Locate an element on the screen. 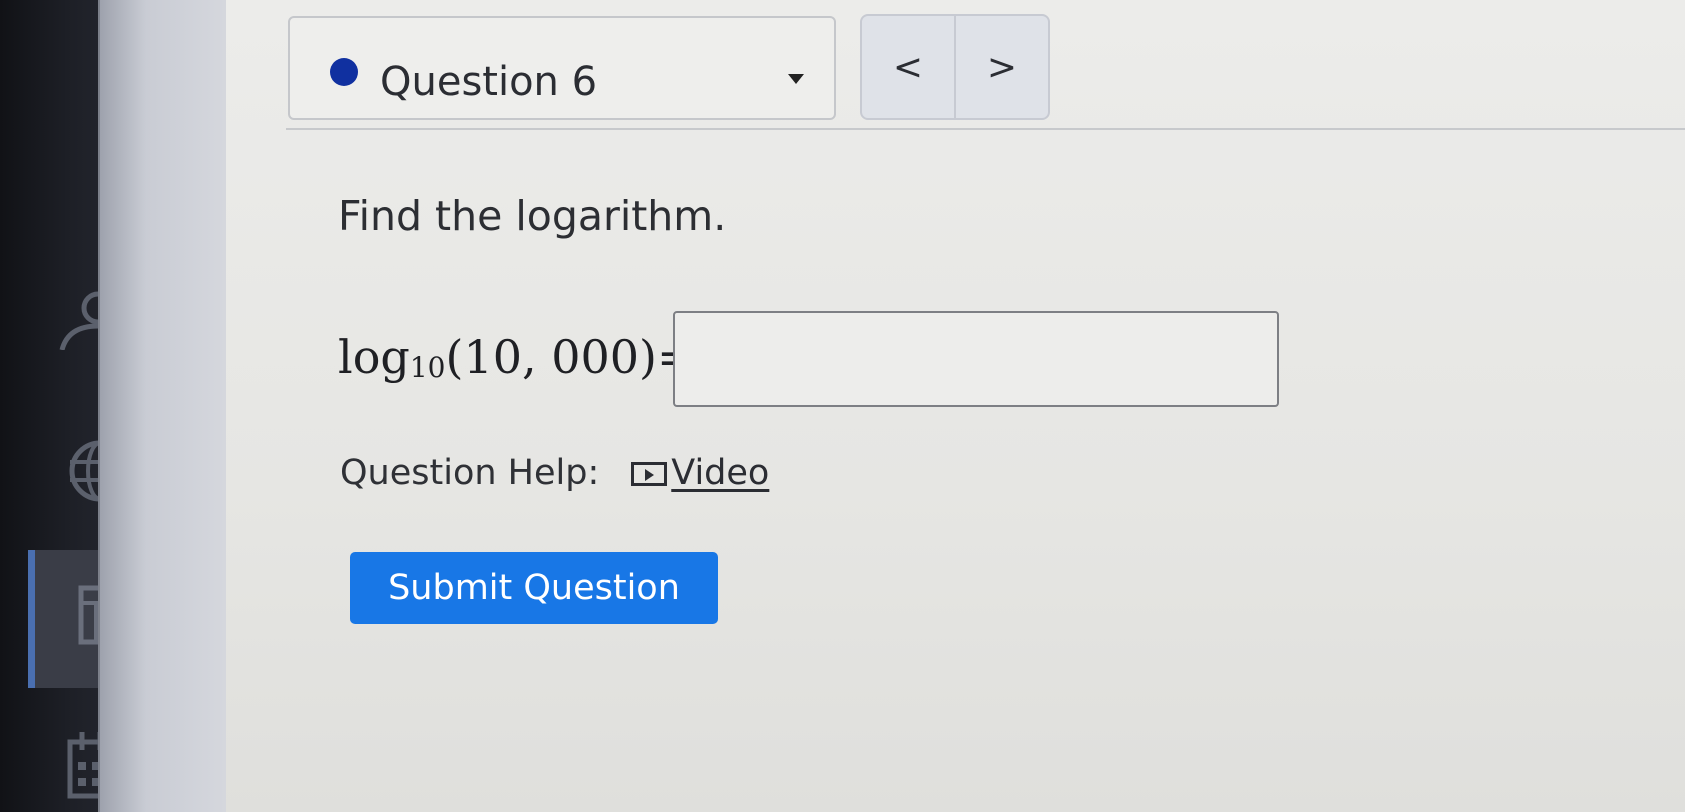  question-help: Question Help: Video is located at coordinates (554, 473).